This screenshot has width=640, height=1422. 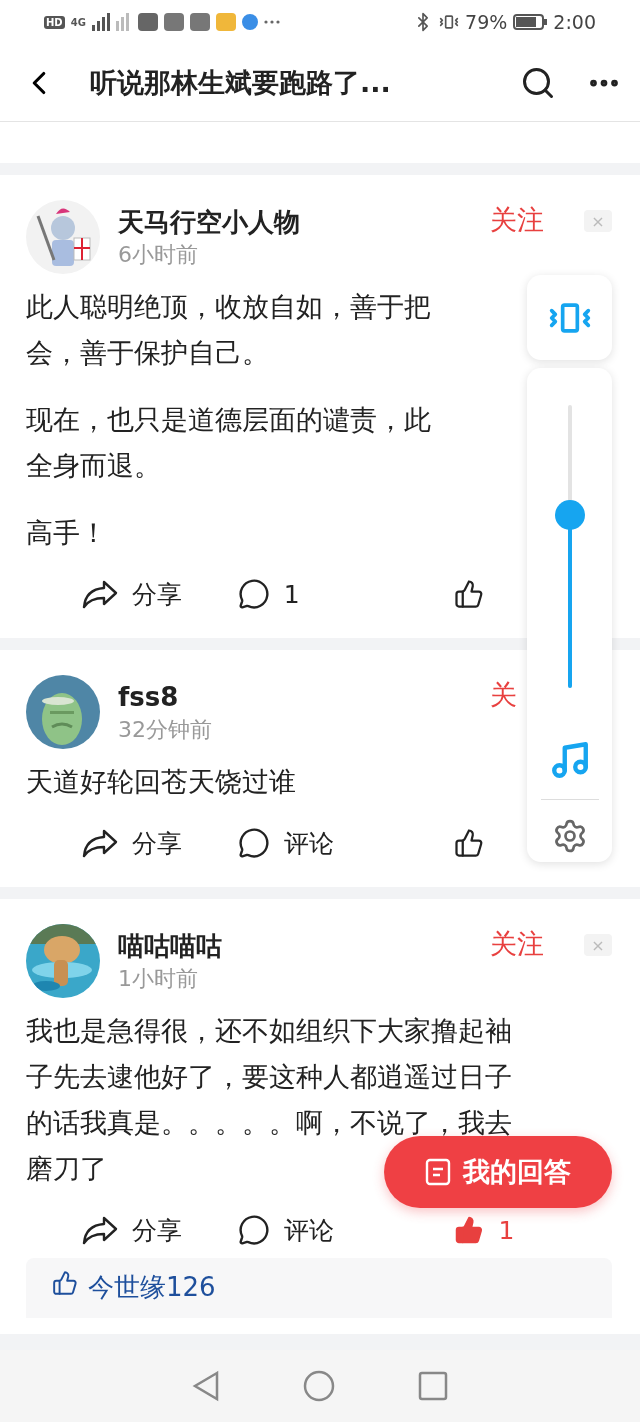 What do you see at coordinates (165, 730) in the screenshot?
I see `post-time: 32分钟前` at bounding box center [165, 730].